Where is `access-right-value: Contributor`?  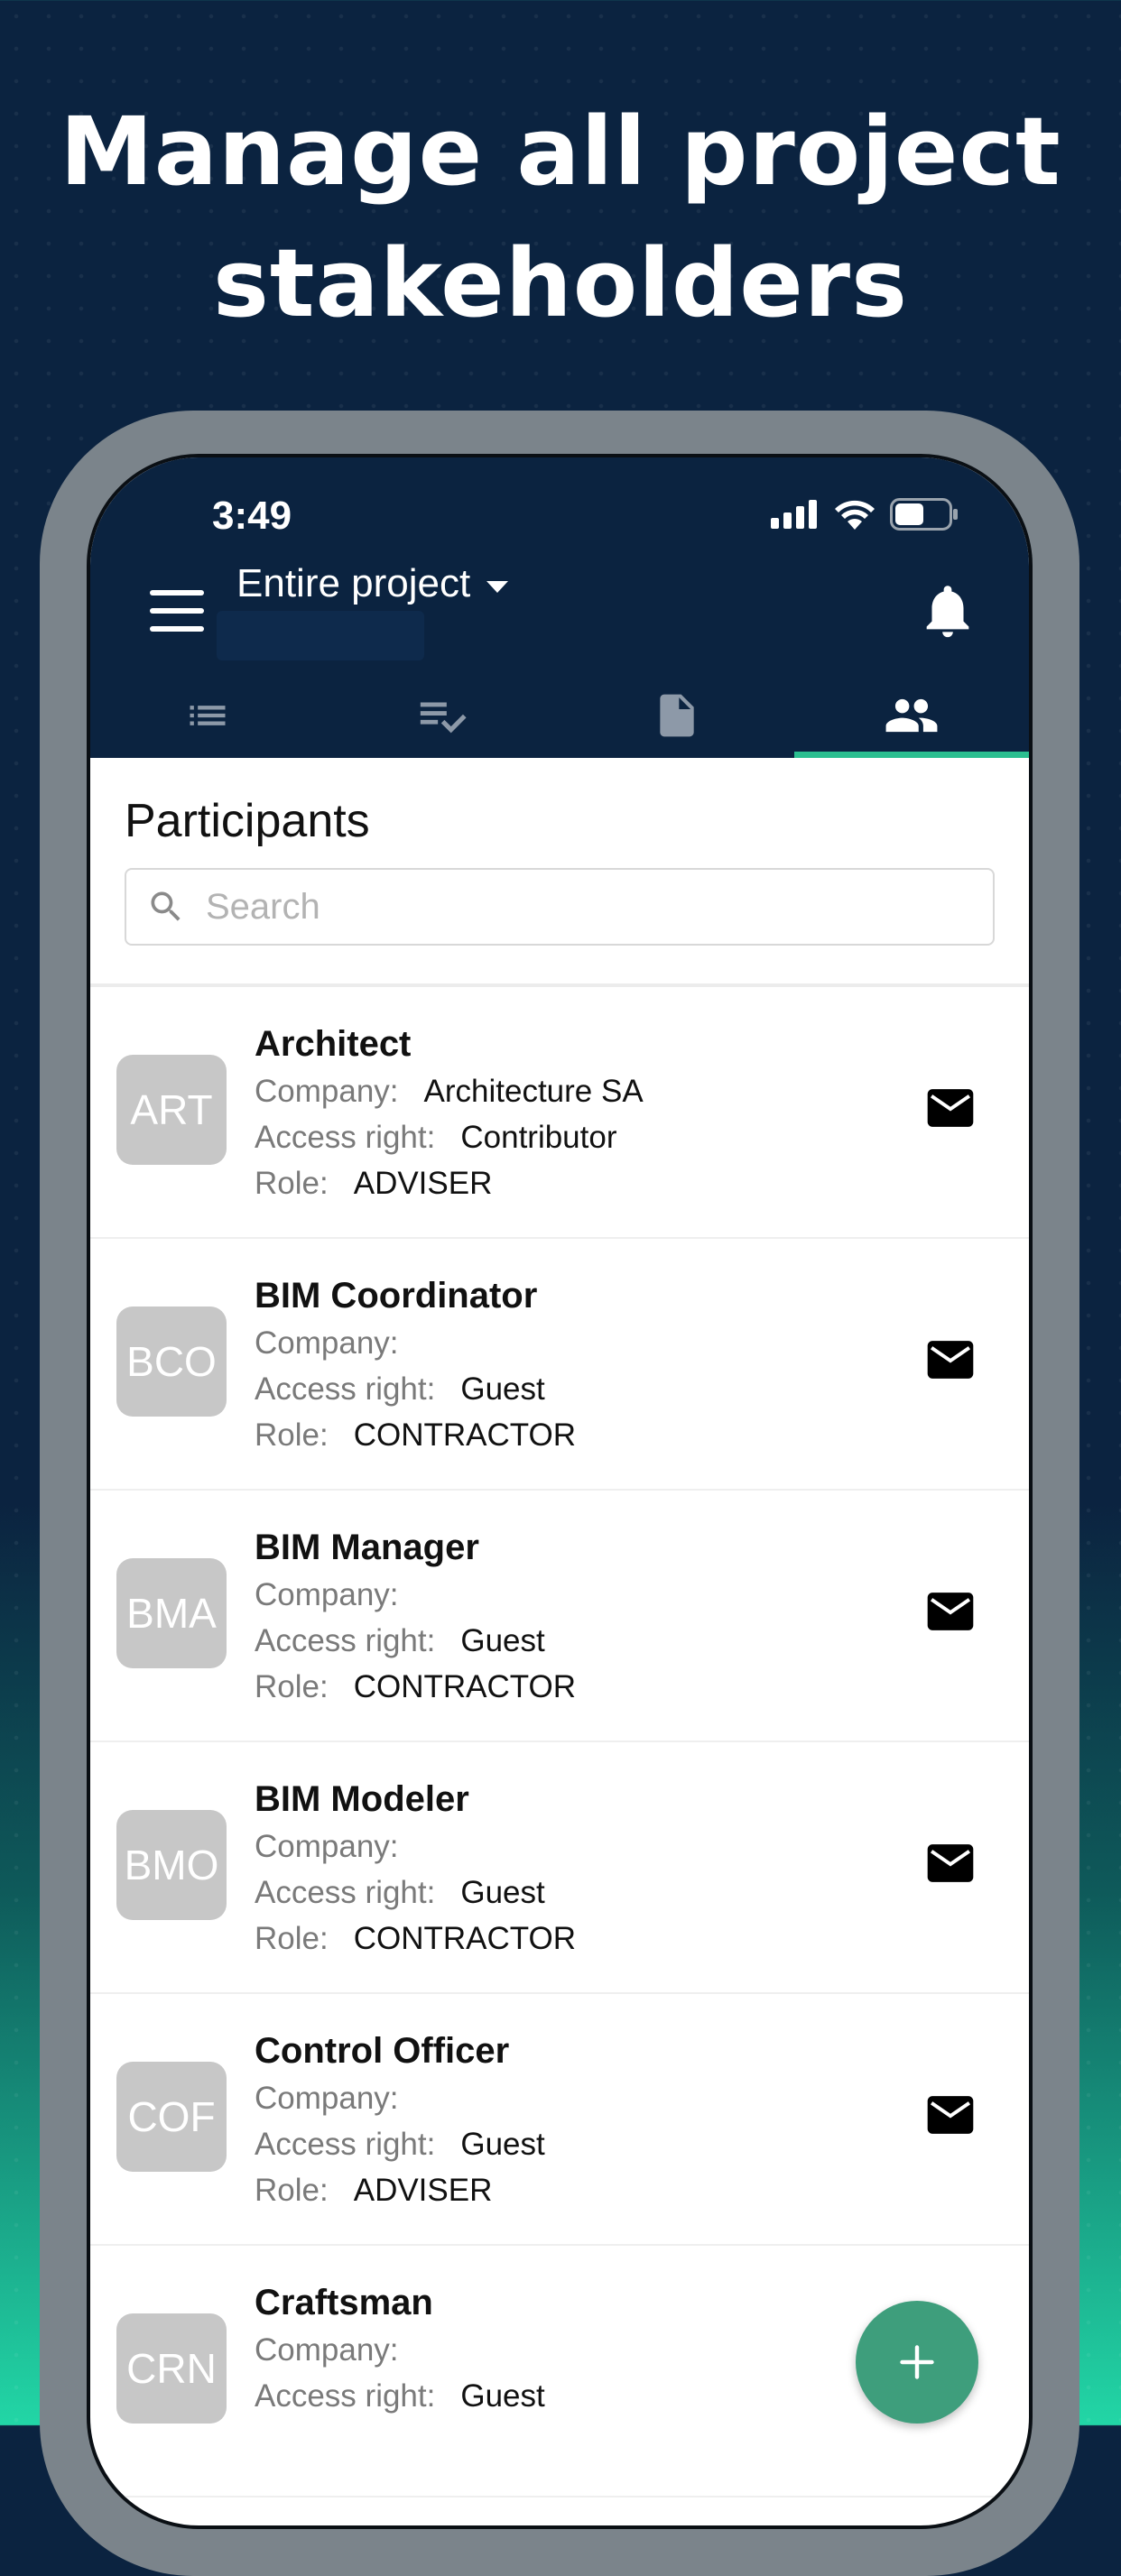
access-right-value: Contributor is located at coordinates (539, 1137).